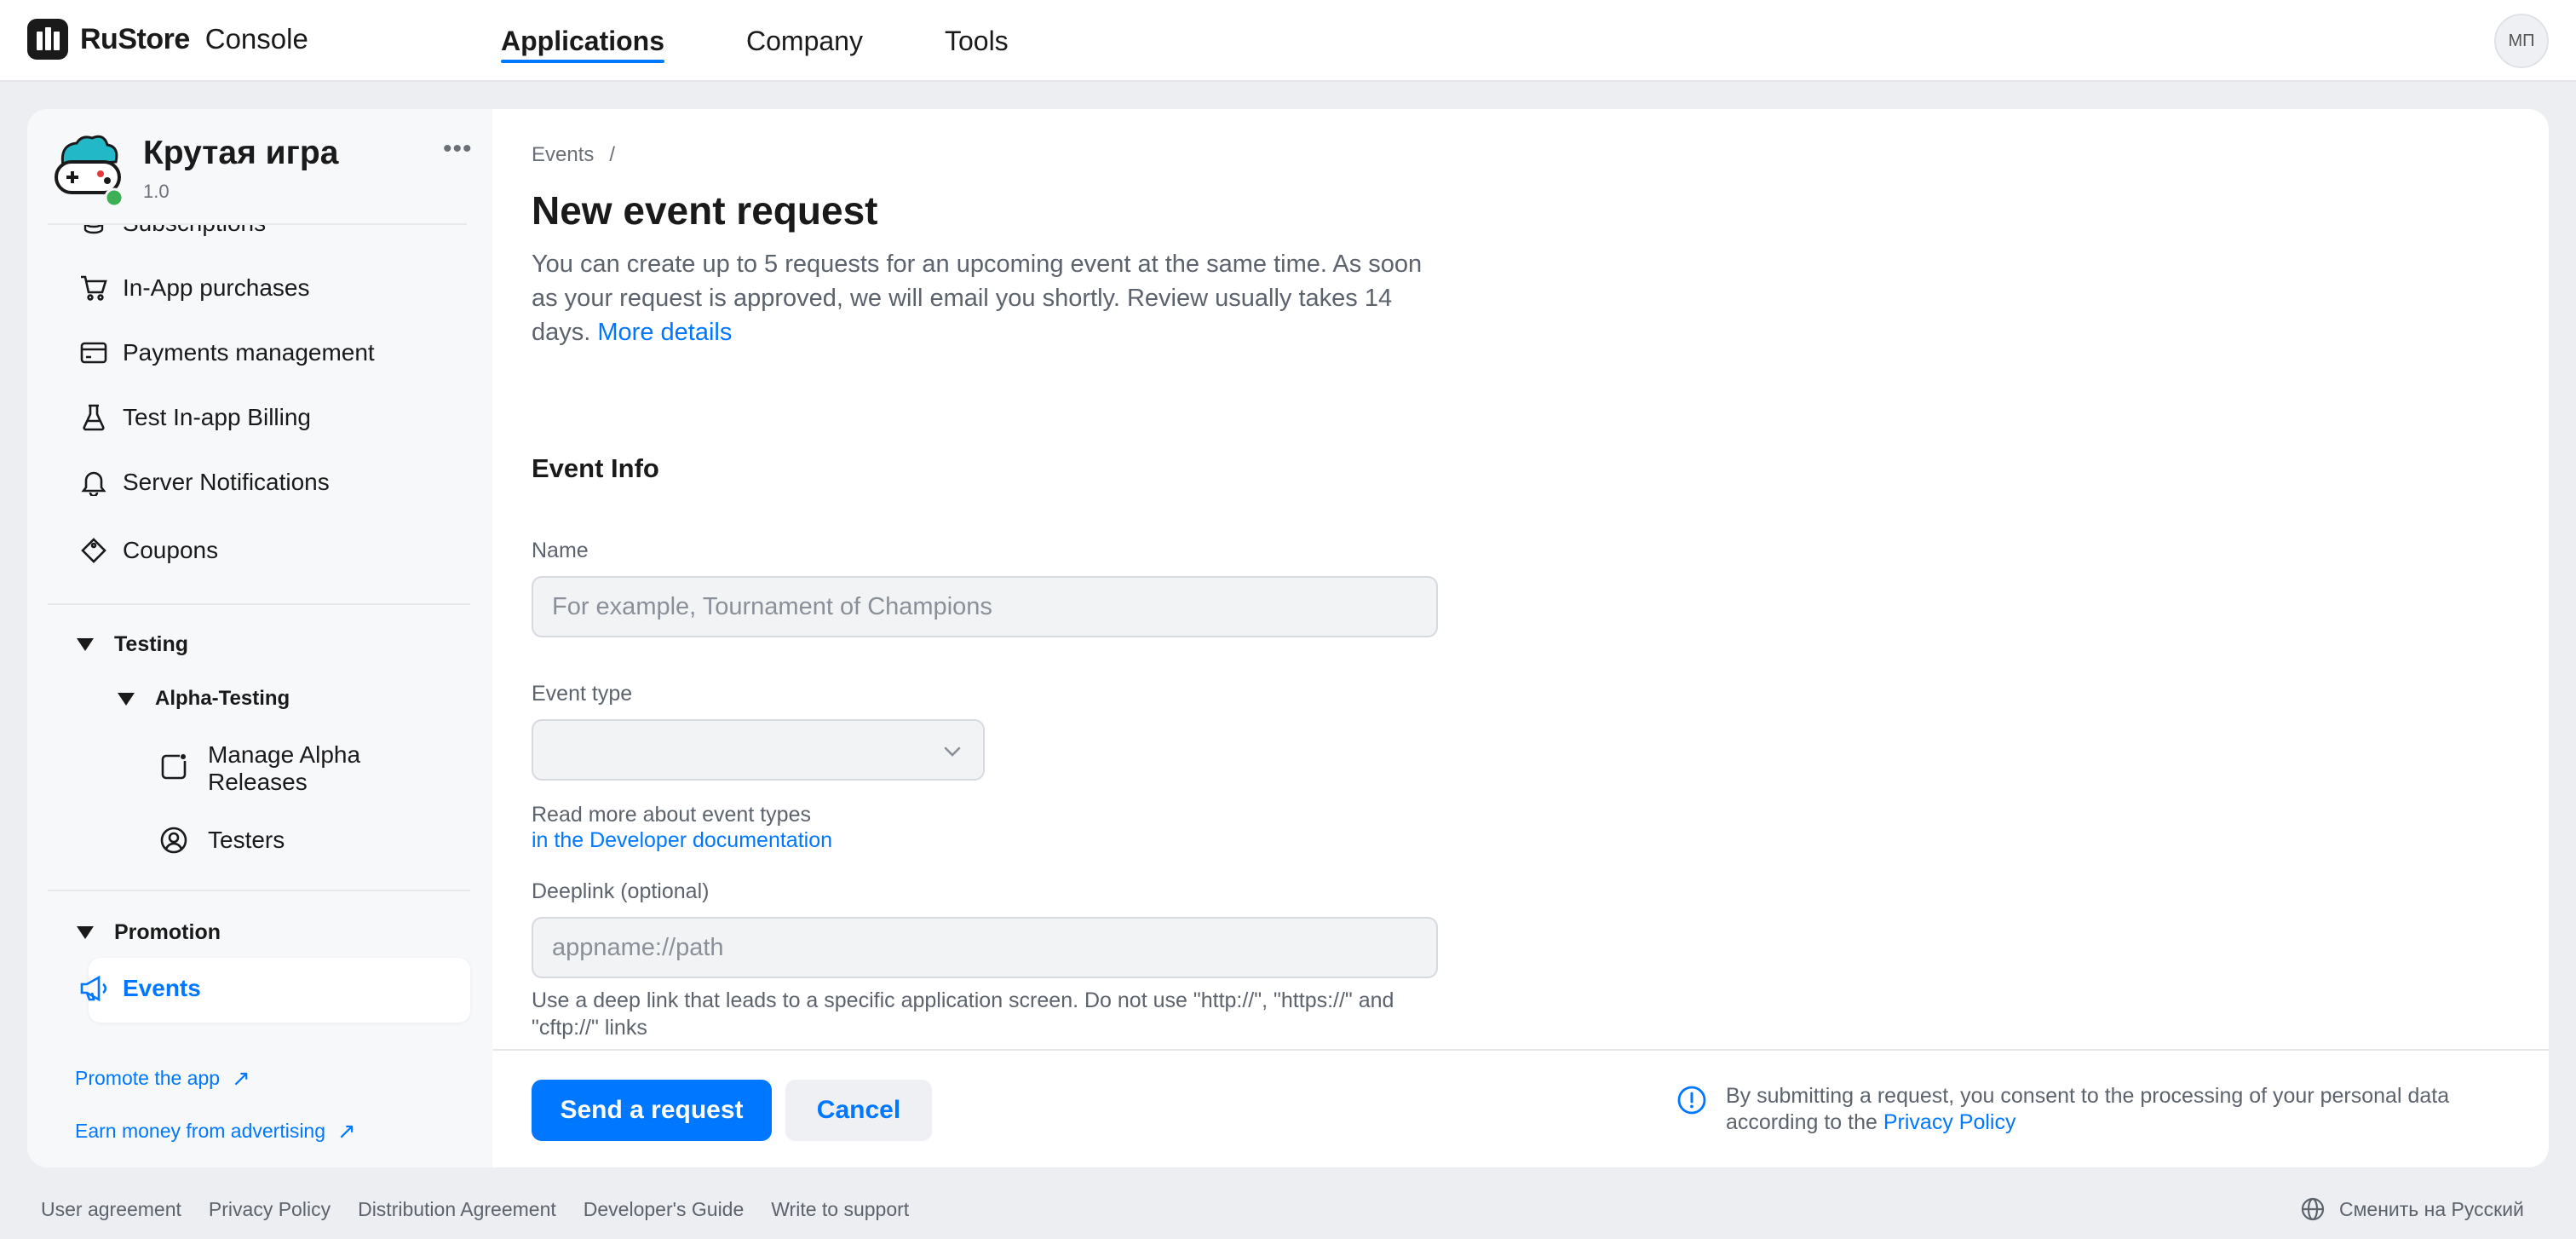  I want to click on send-request-button: Send a request, so click(652, 1110).